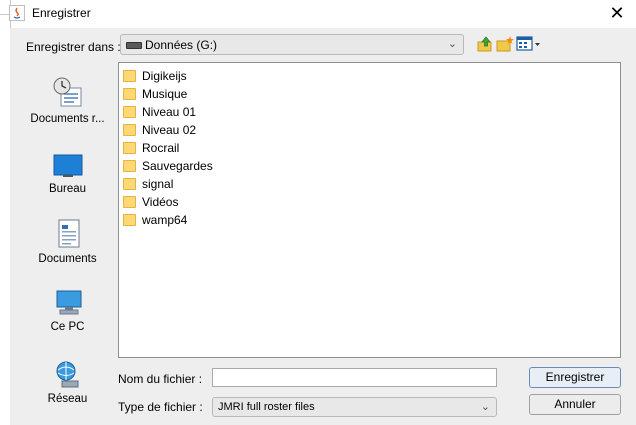 This screenshot has height=425, width=636. I want to click on file-type-label: Type de fichier :, so click(160, 407).